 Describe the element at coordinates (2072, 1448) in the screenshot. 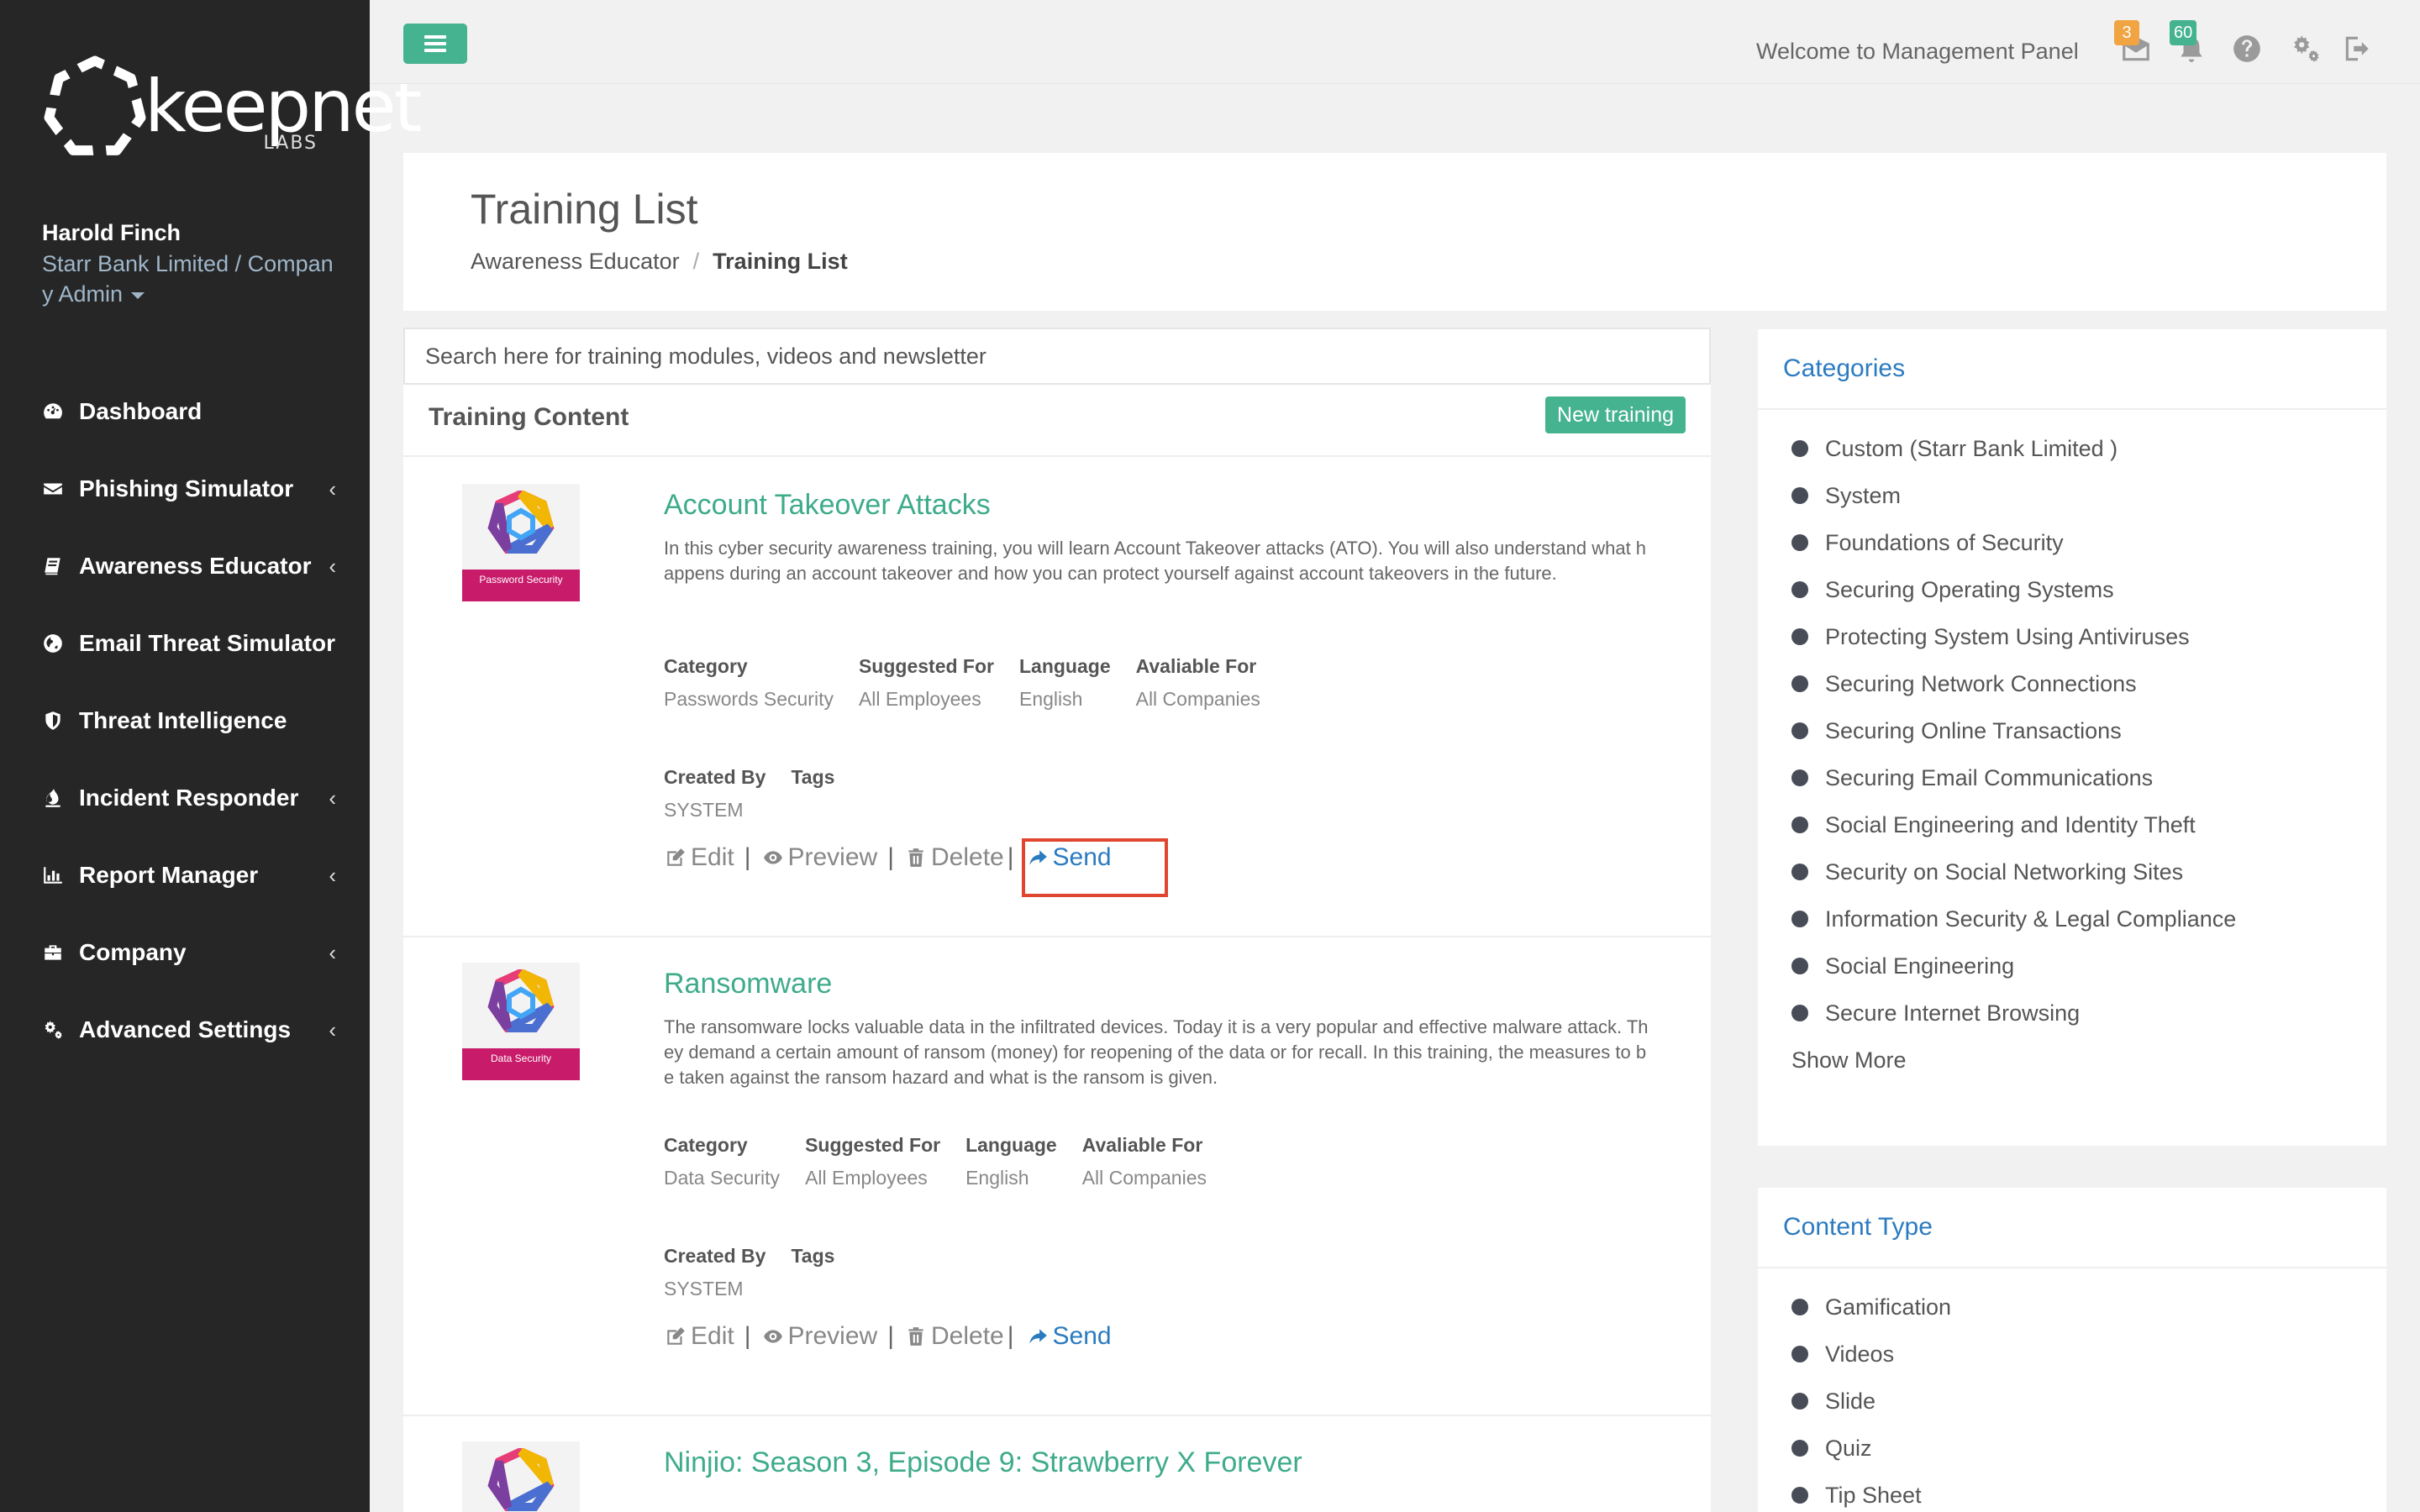

I see `filter-item: Quiz` at that location.